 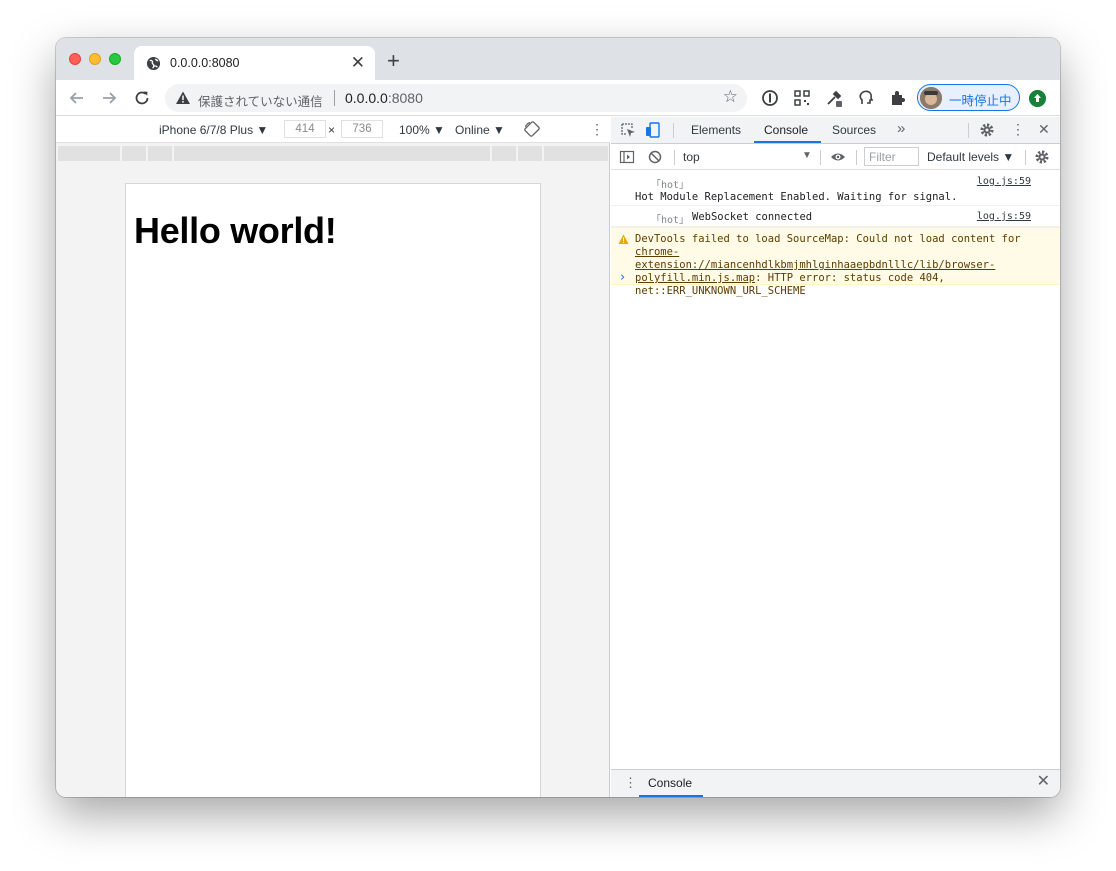 What do you see at coordinates (597, 129) in the screenshot?
I see `device-more-options-icon: ⋮` at bounding box center [597, 129].